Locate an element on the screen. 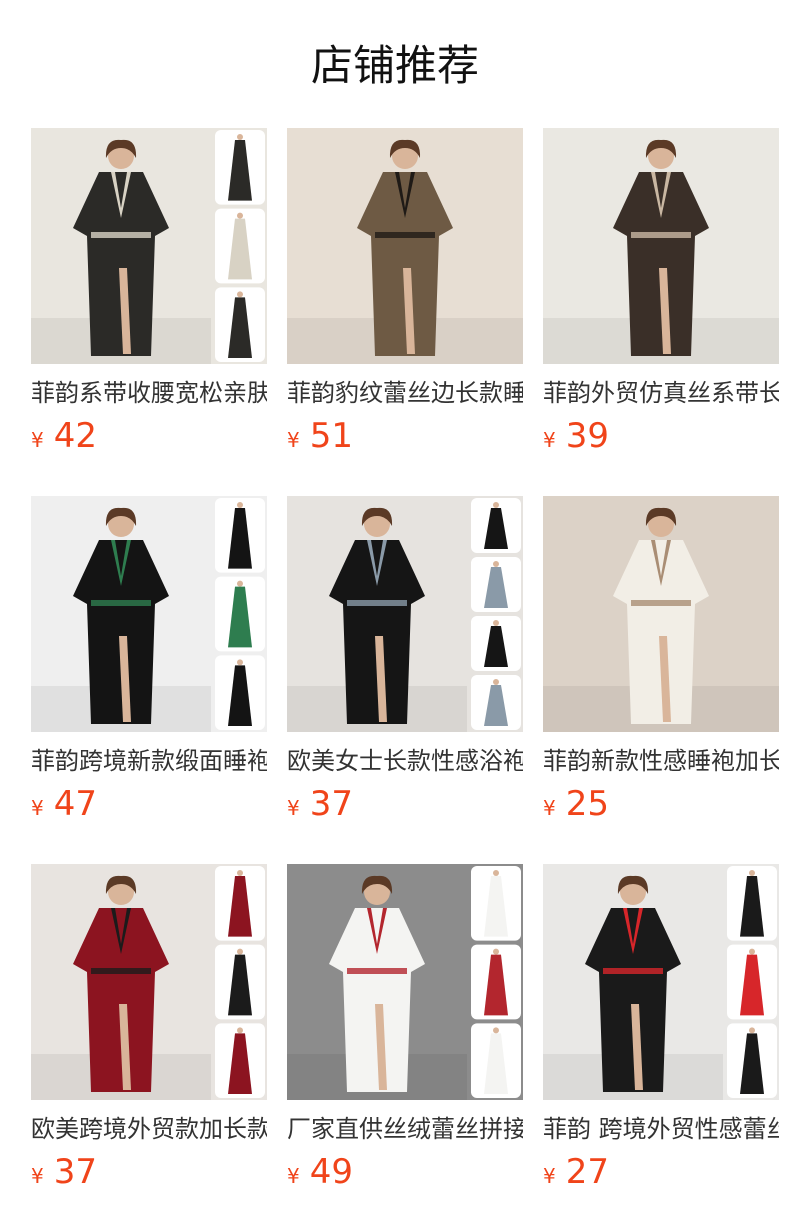 This screenshot has width=790, height=1232. product-price: ¥27 is located at coordinates (576, 1172).